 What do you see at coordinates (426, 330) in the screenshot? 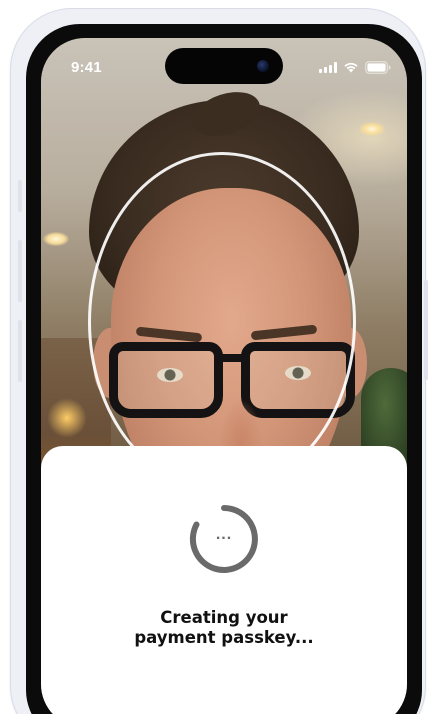
I see `power-button` at bounding box center [426, 330].